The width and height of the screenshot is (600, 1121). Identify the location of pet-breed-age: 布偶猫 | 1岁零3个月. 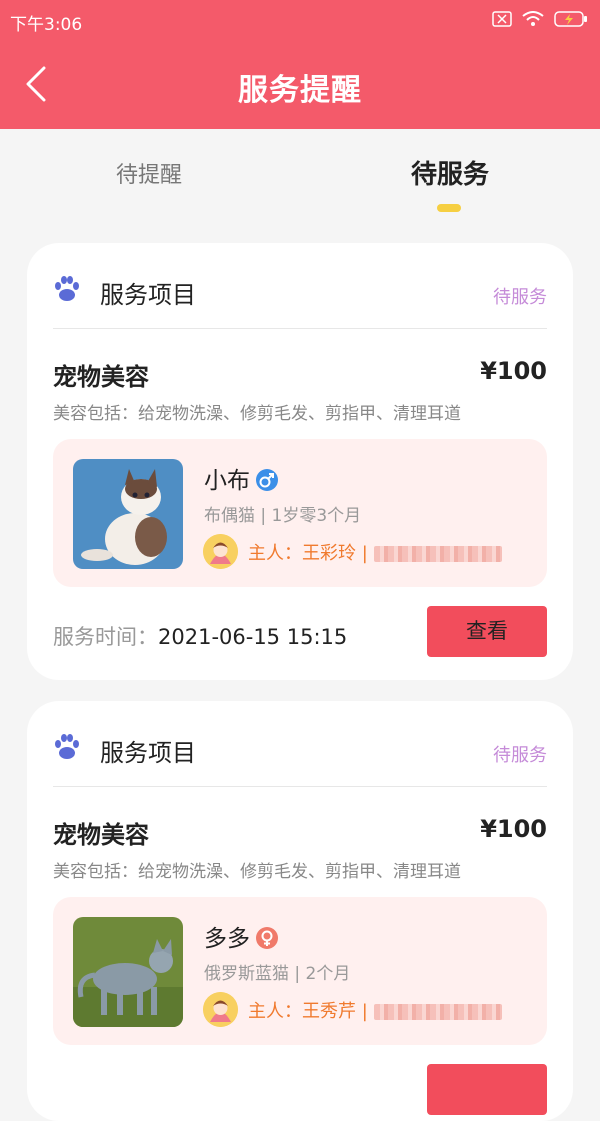
(283, 516).